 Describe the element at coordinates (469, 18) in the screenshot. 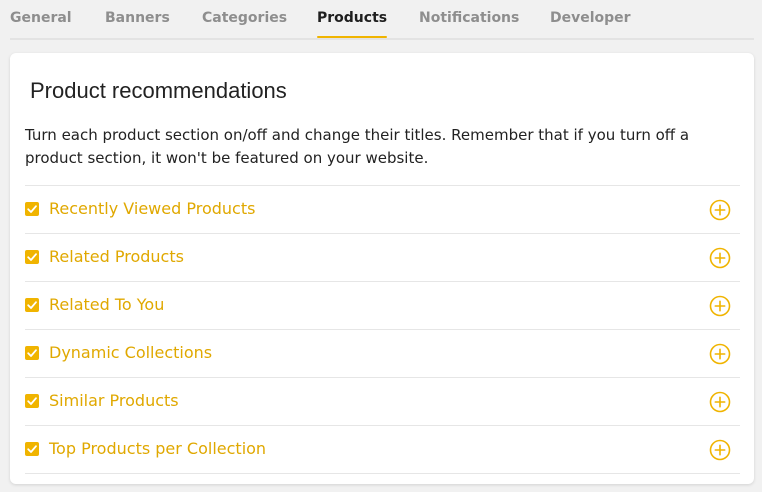

I see `tab-notifications: Notifications` at that location.